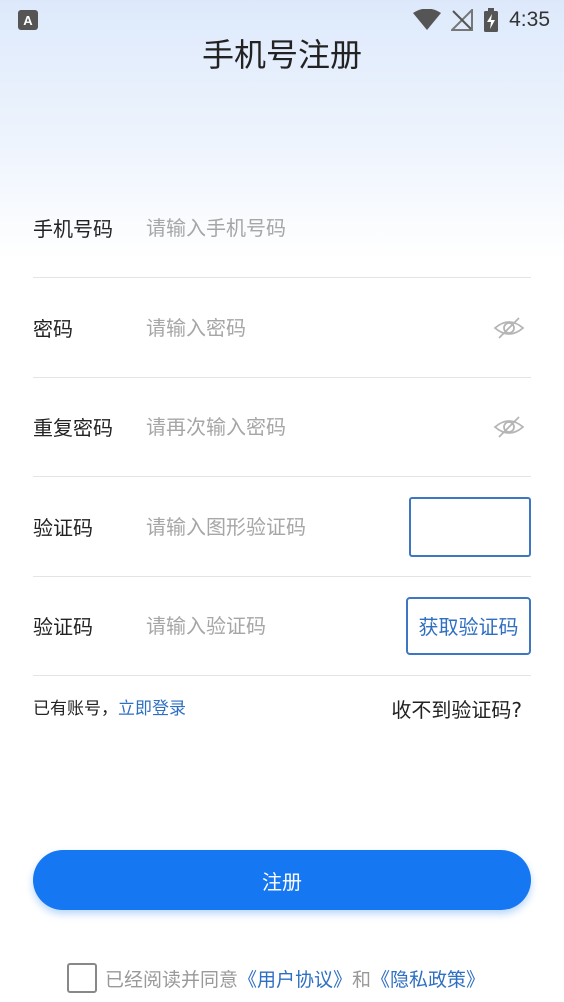  What do you see at coordinates (428, 978) in the screenshot?
I see `privacy-policy-link: 《隐私政策》` at bounding box center [428, 978].